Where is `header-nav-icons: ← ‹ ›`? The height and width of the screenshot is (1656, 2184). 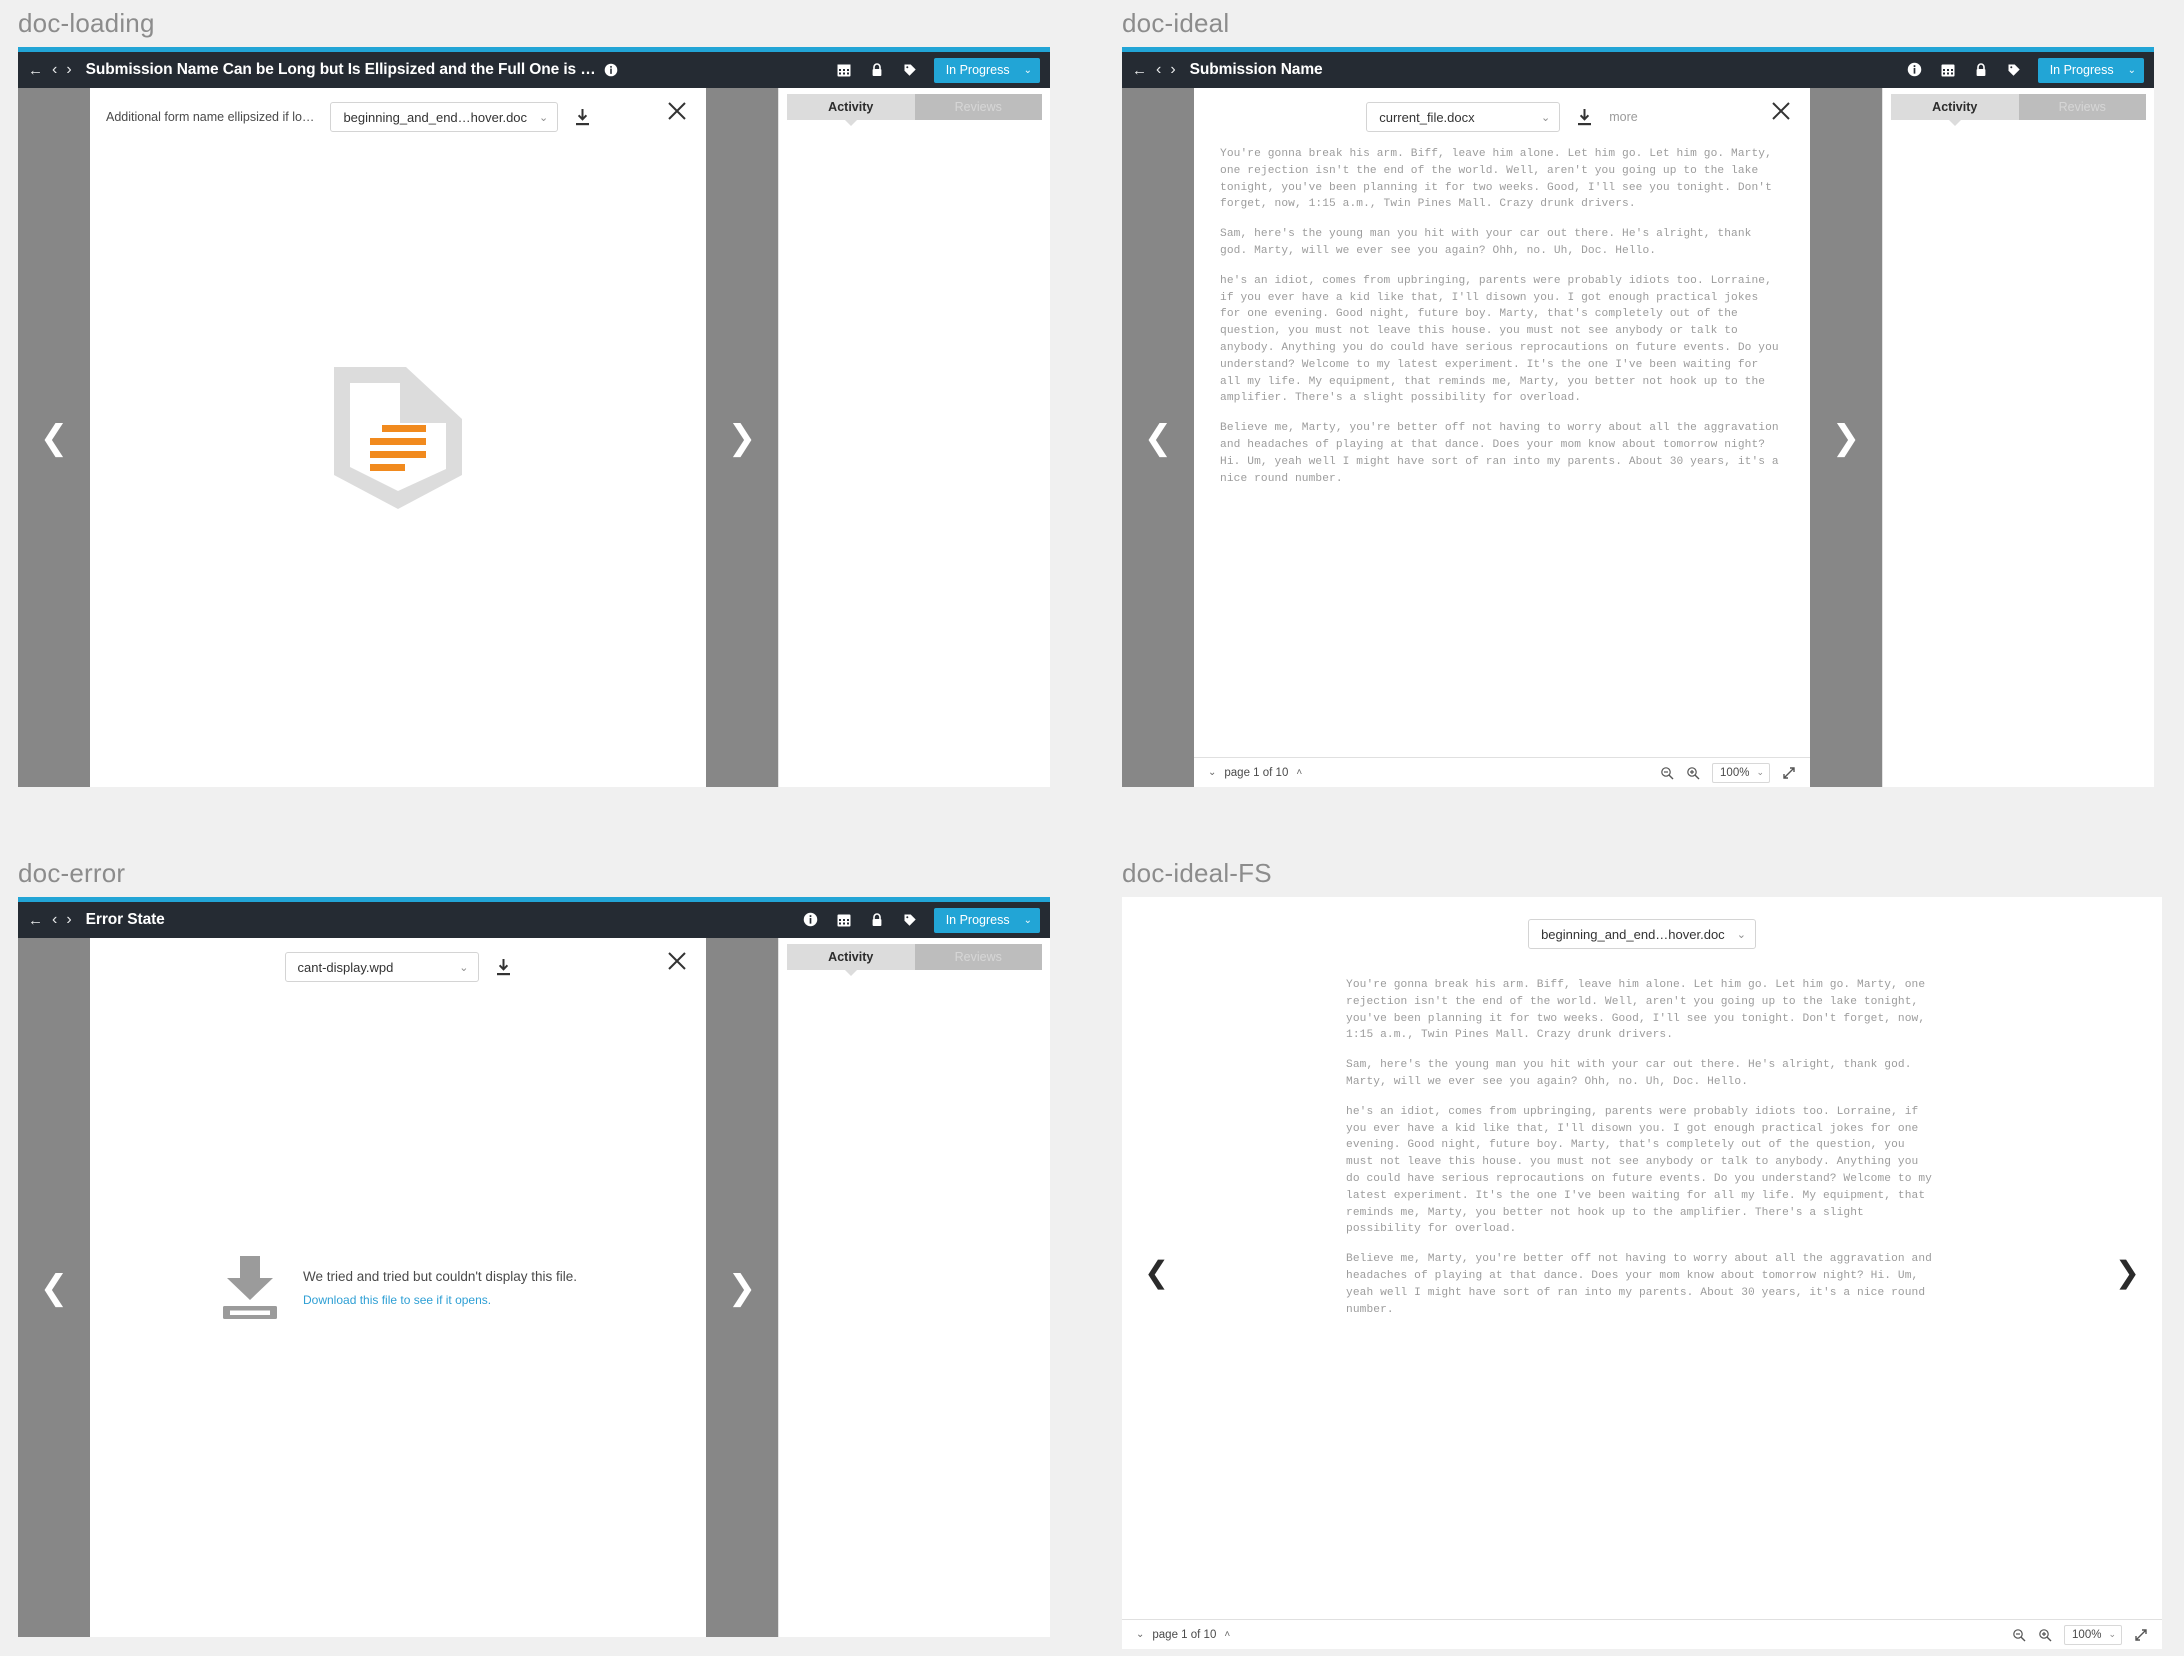 header-nav-icons: ← ‹ › is located at coordinates (1154, 70).